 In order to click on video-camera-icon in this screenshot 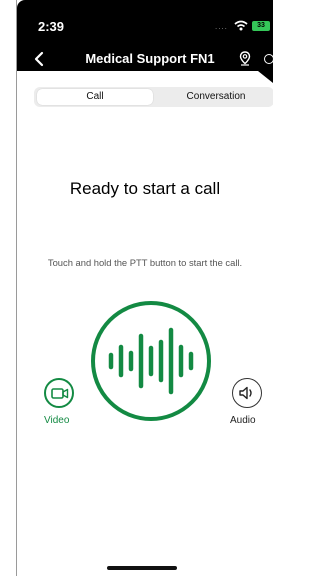, I will do `click(60, 393)`.